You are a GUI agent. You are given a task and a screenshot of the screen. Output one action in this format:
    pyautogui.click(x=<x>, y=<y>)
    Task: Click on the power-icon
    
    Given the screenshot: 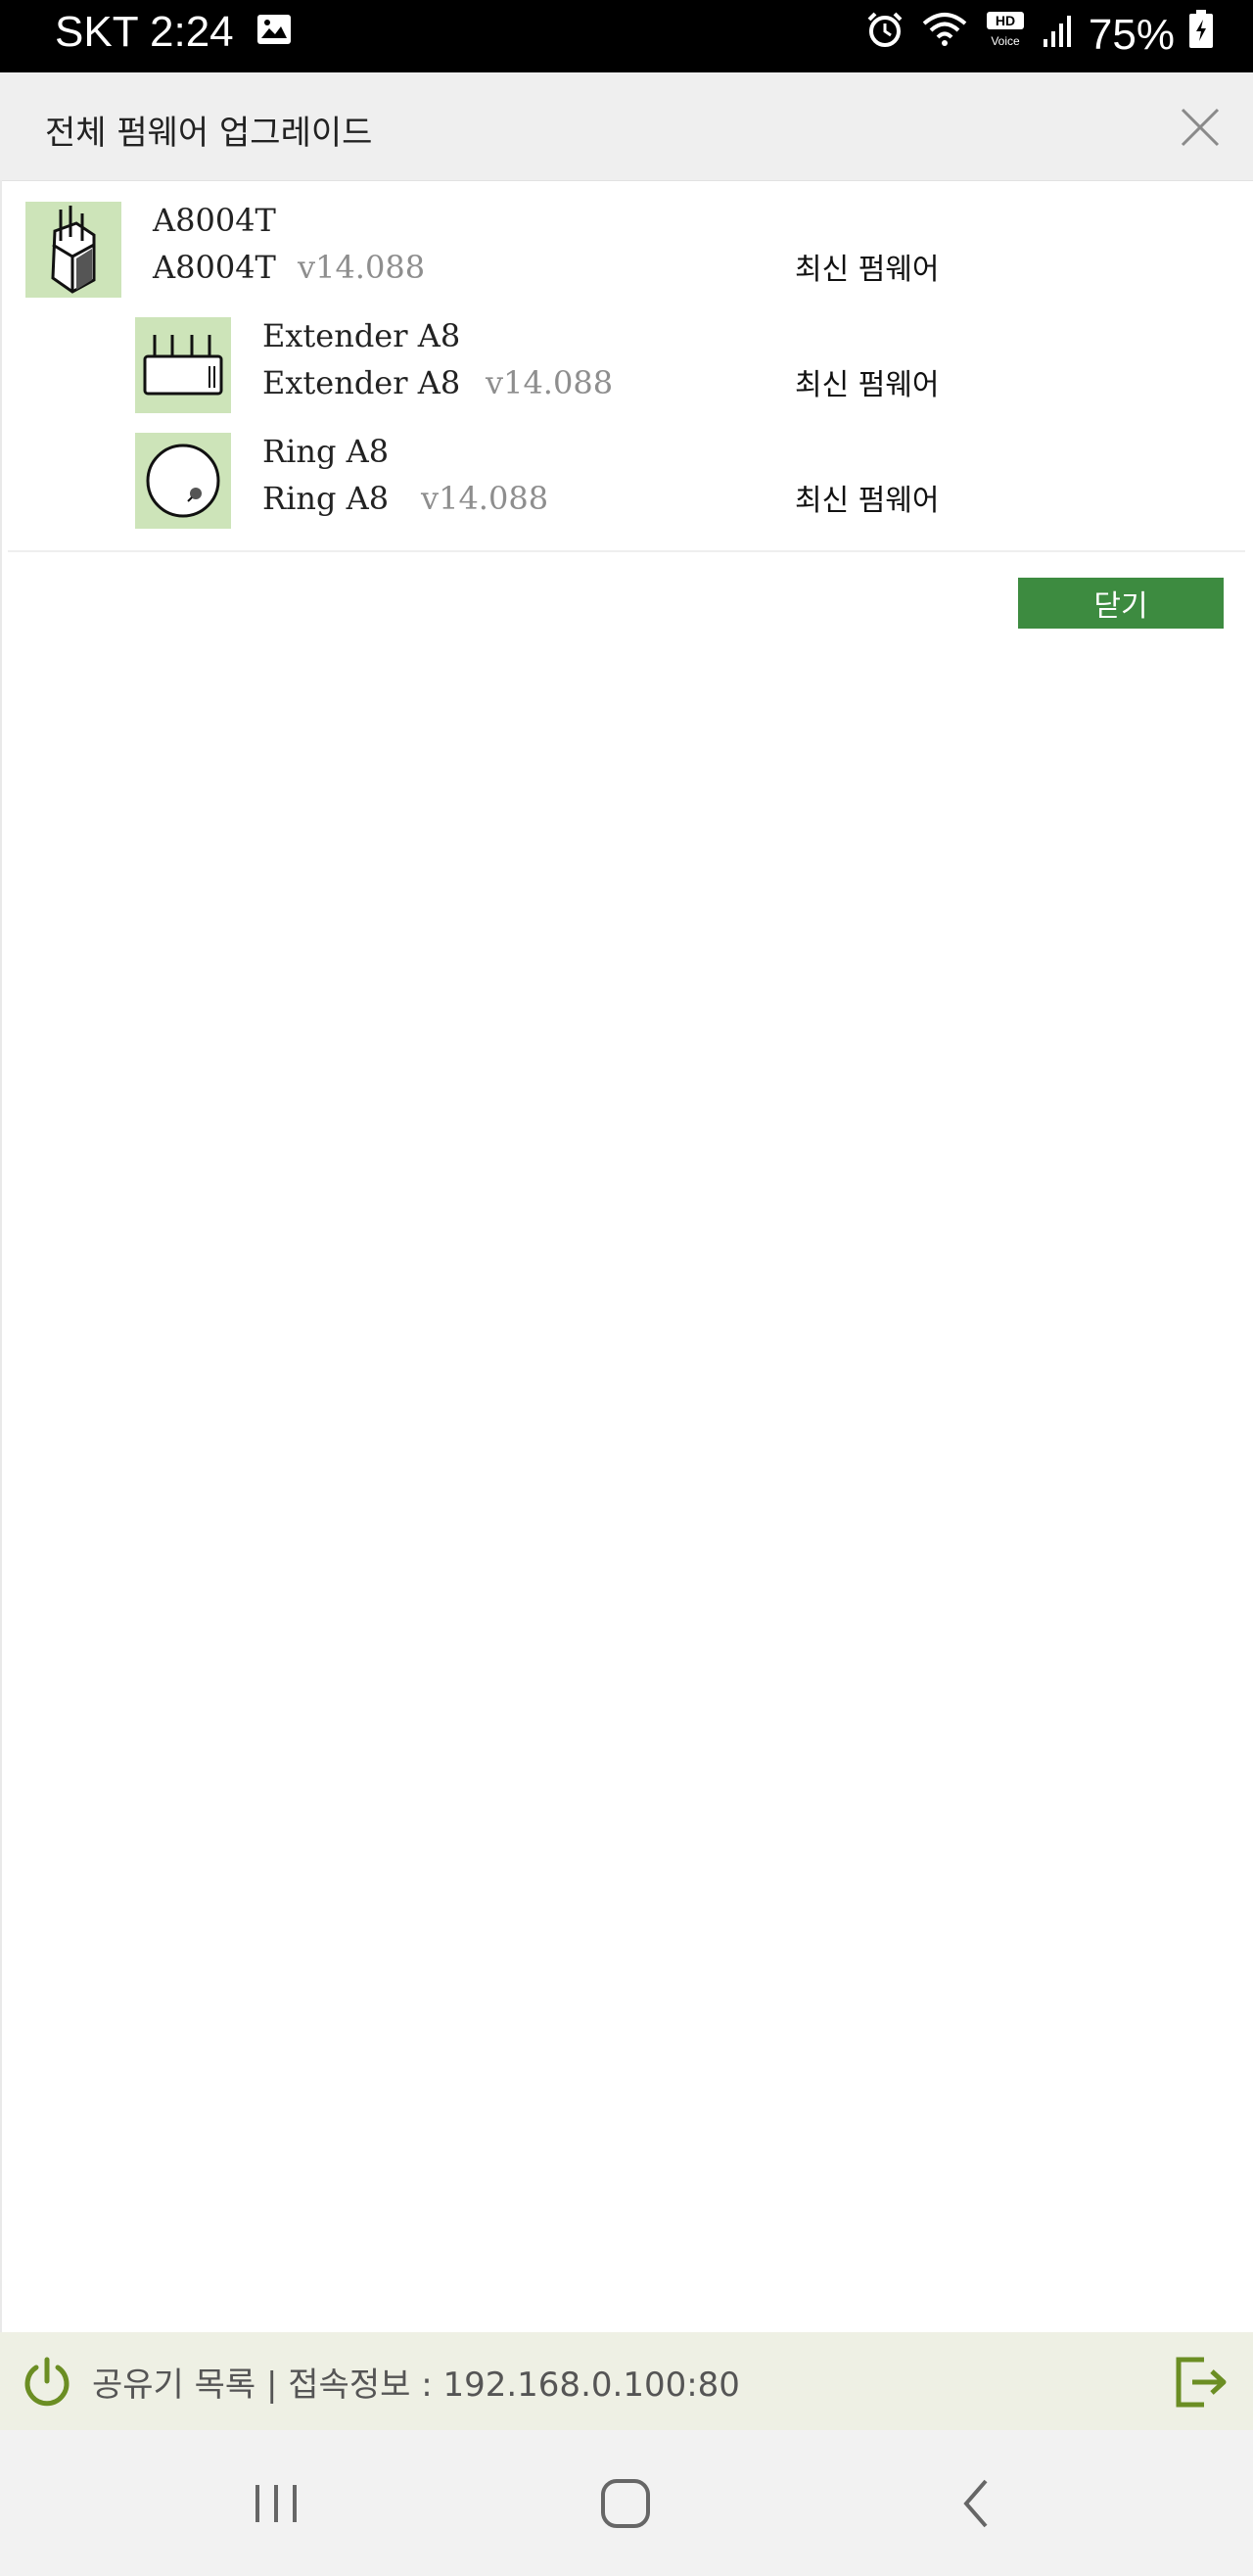 What is the action you would take?
    pyautogui.click(x=47, y=2381)
    